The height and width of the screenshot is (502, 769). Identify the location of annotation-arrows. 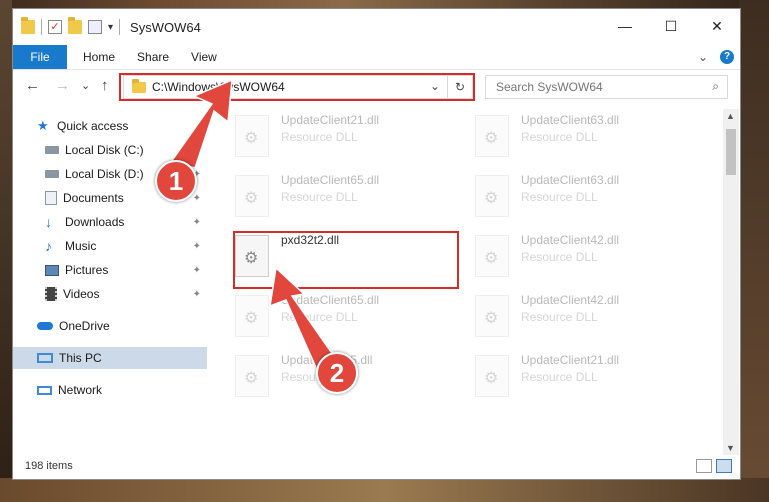
(254, 226).